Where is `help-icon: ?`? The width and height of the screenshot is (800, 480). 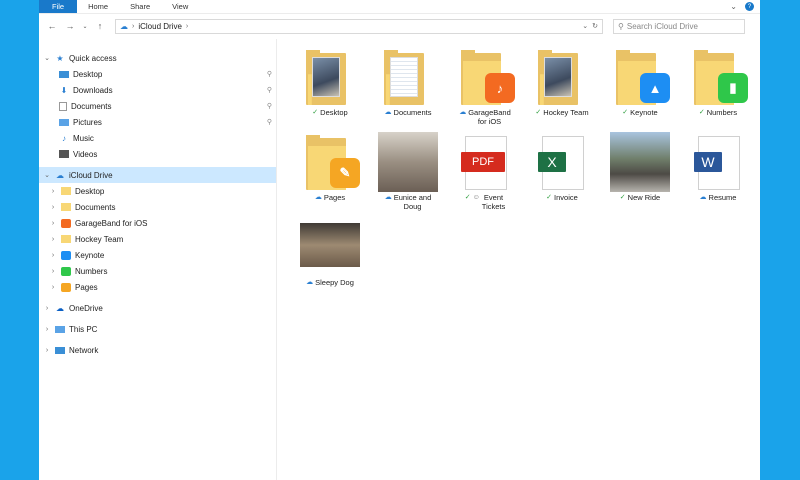 help-icon: ? is located at coordinates (749, 6).